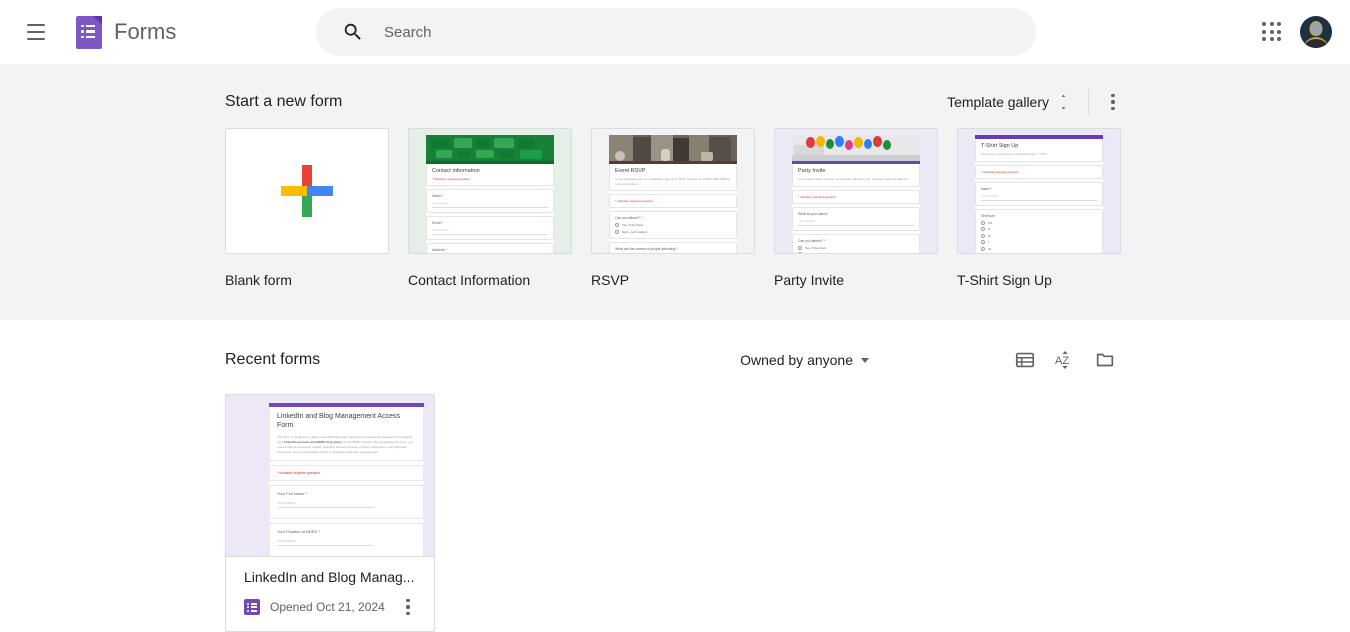 This screenshot has height=632, width=1350. What do you see at coordinates (990, 248) in the screenshot?
I see `option-label: XL` at bounding box center [990, 248].